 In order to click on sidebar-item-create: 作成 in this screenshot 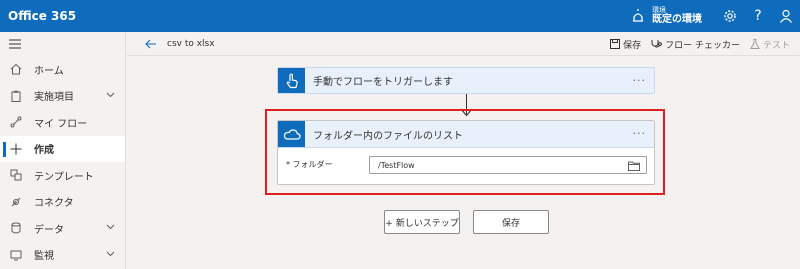, I will do `click(62, 148)`.